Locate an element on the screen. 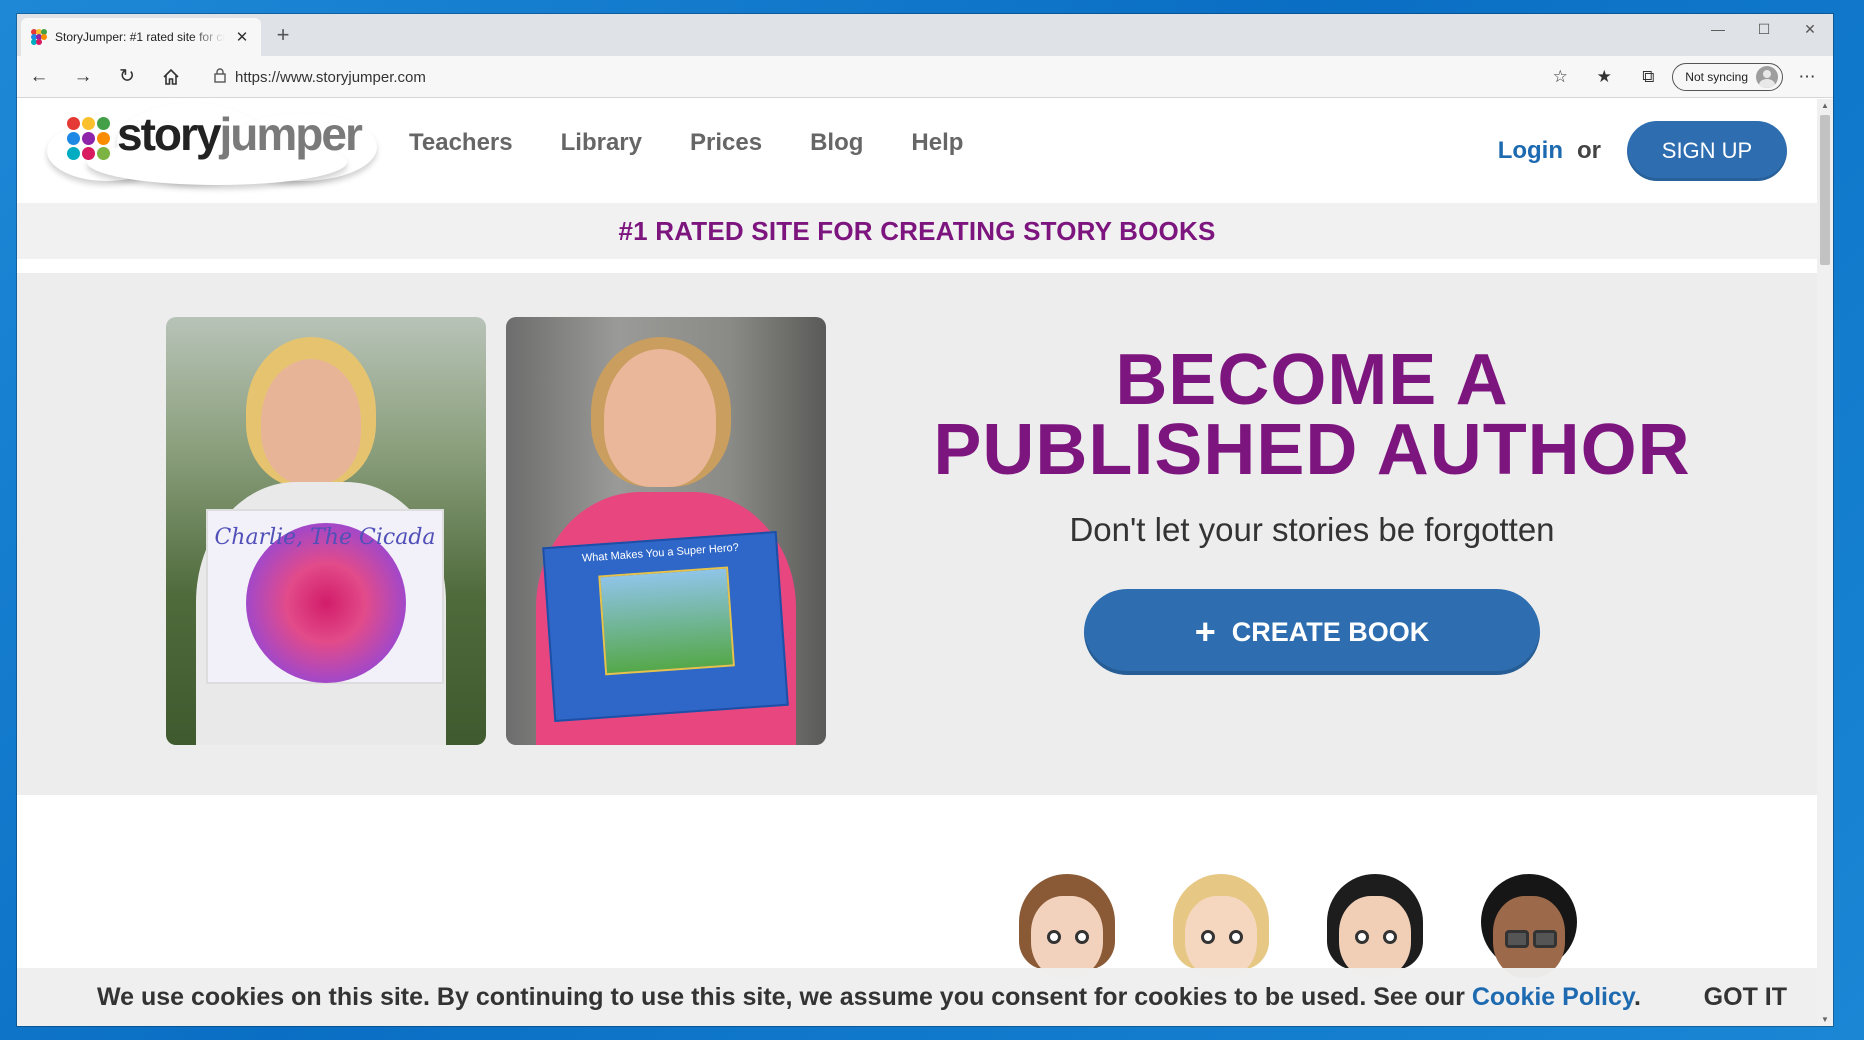 This screenshot has height=1040, width=1864. hero-headline: BECOME A PUBLISHED AUTHOR is located at coordinates (1312, 415).